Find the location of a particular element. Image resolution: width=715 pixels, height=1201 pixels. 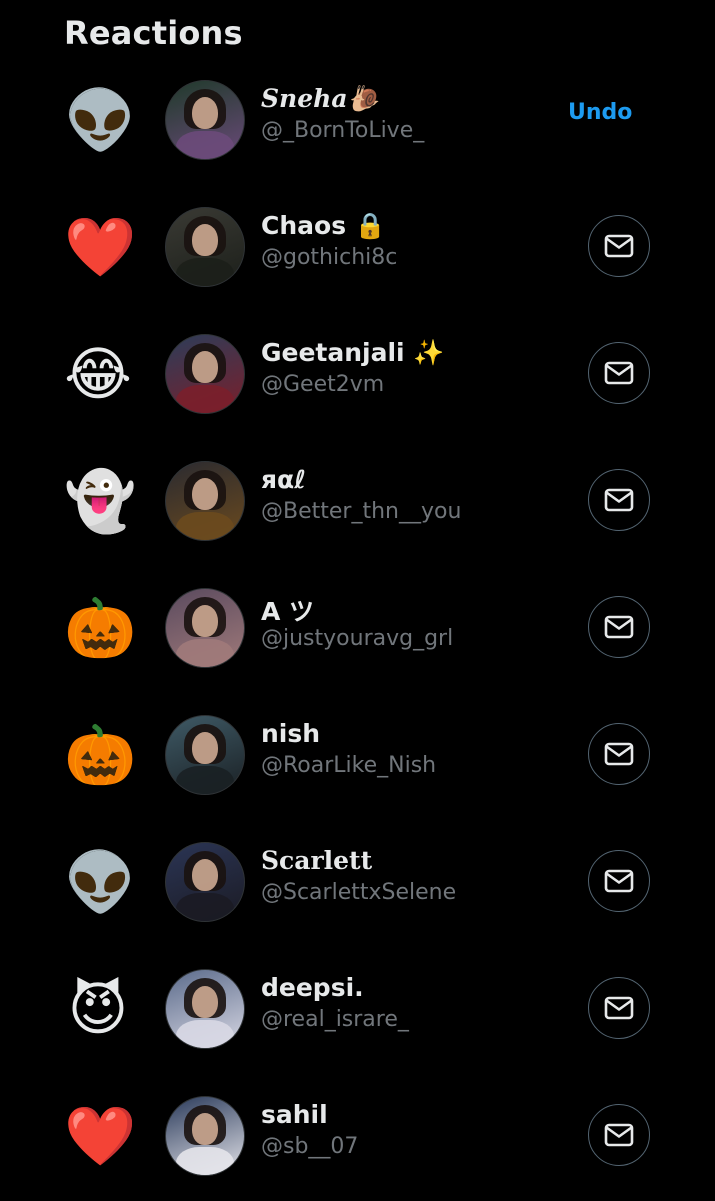

reaction-row: 👽 Sneha🐌 @_BornToLive_ Undo is located at coordinates (357, 121).